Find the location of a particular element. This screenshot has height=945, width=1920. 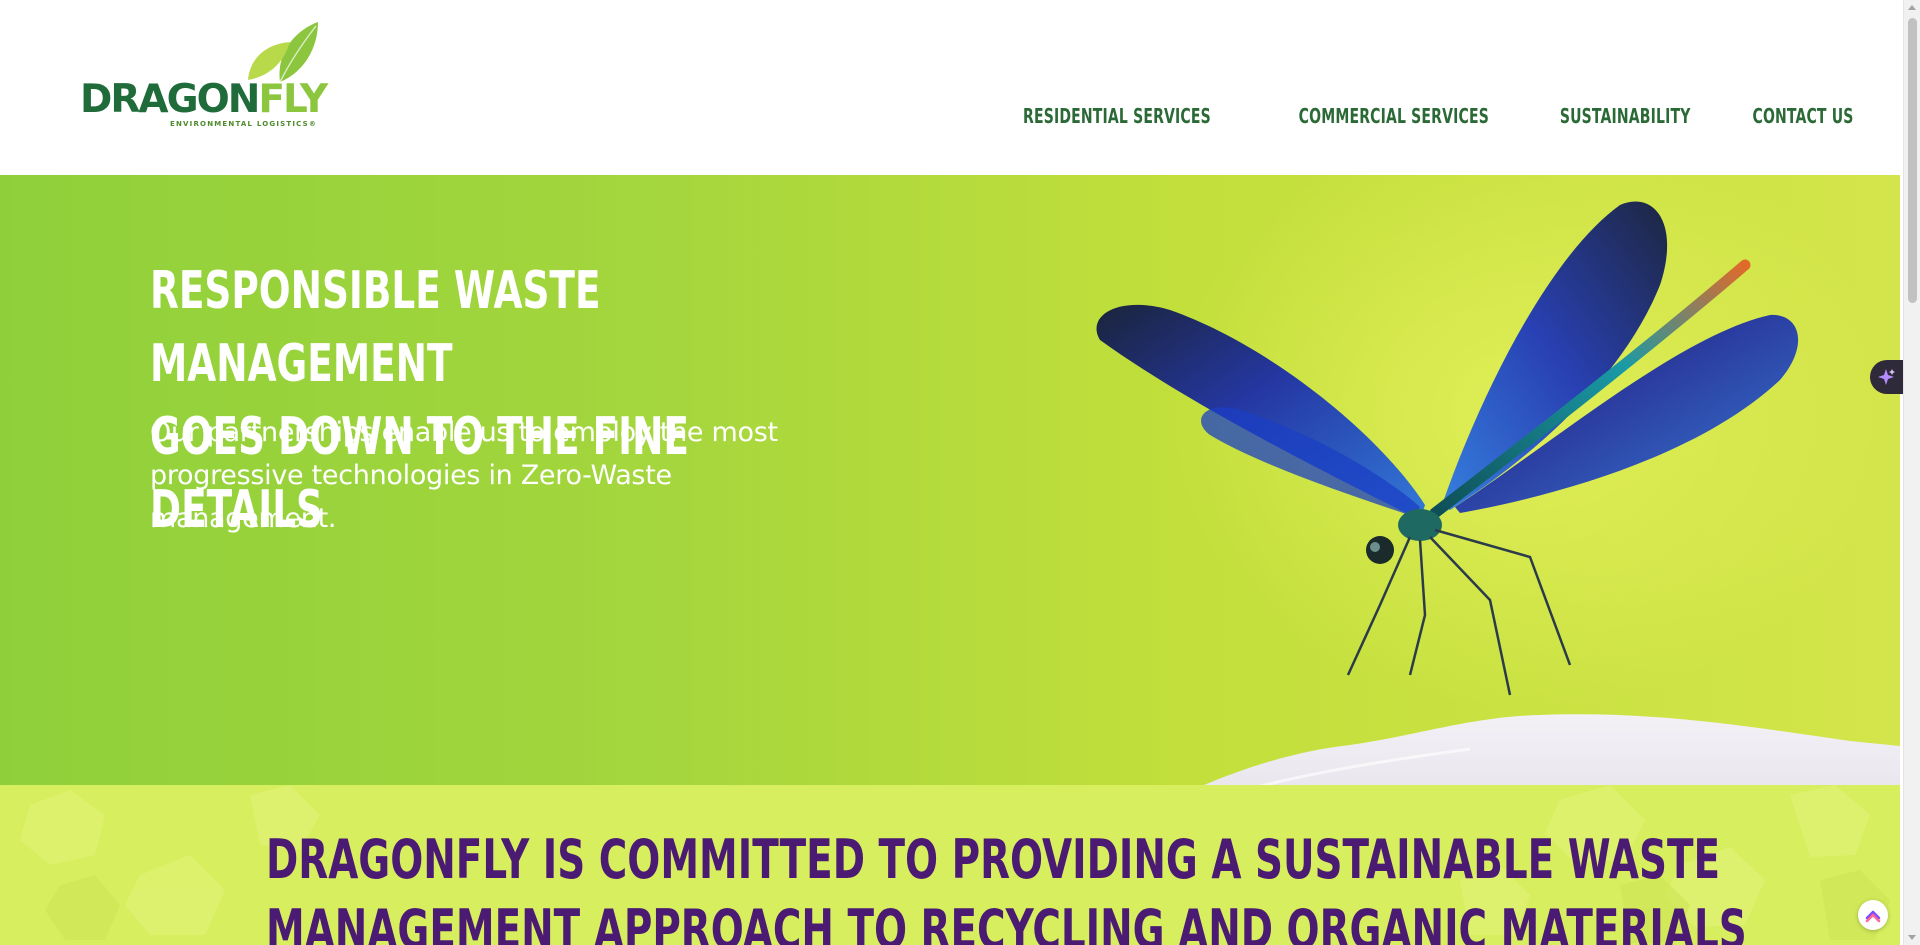

ai-assistant-button is located at coordinates (1887, 377).